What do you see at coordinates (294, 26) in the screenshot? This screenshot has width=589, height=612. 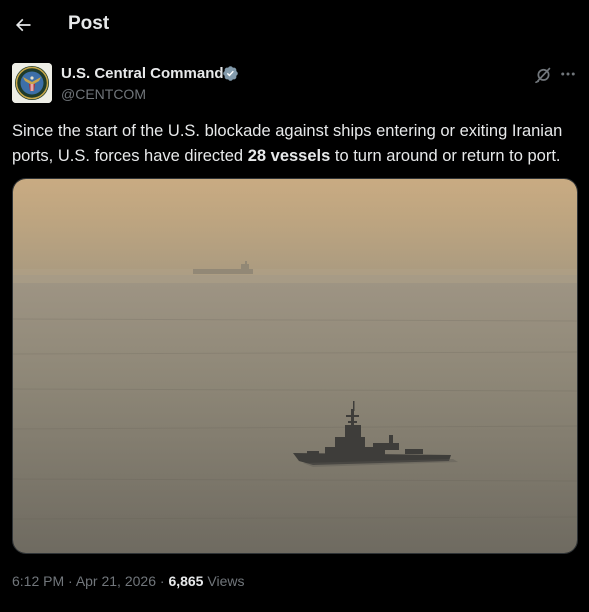 I see `top-header: Post` at bounding box center [294, 26].